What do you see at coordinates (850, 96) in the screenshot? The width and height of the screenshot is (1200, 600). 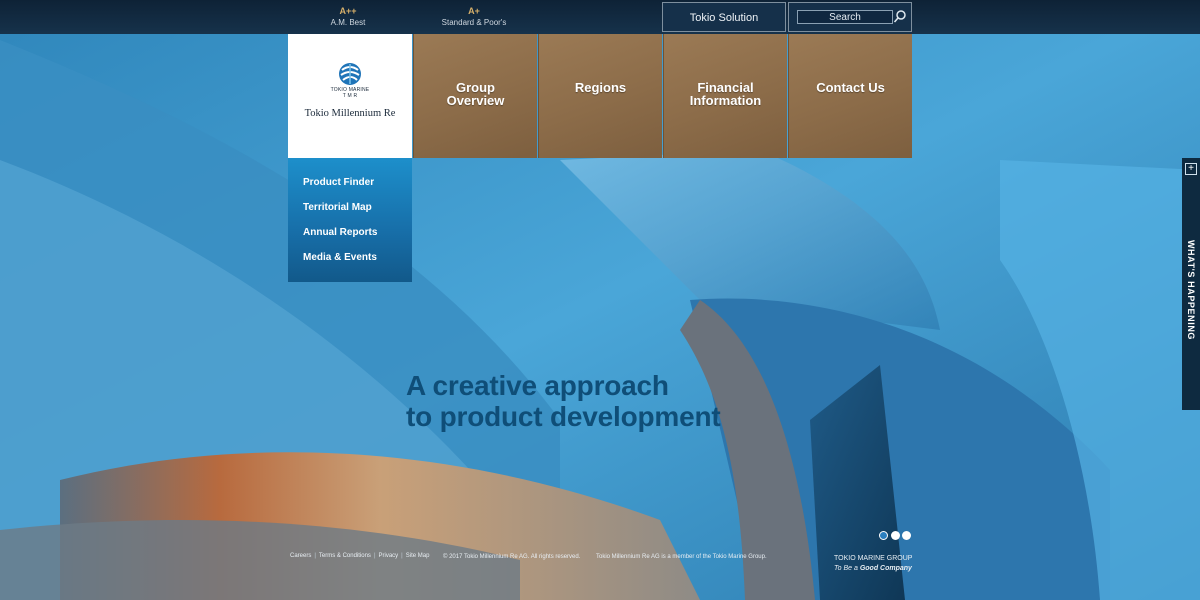 I see `nav-item-contact-us: Contact Us` at bounding box center [850, 96].